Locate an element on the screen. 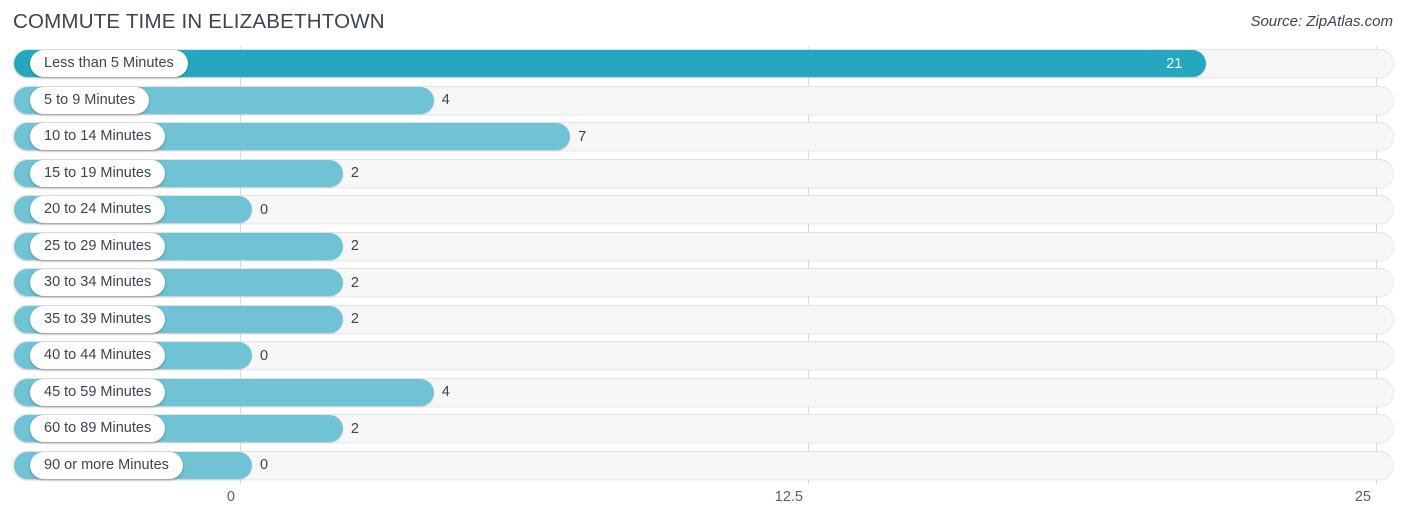  category-label-pill: 15 to 19 Minutes is located at coordinates (98, 173).